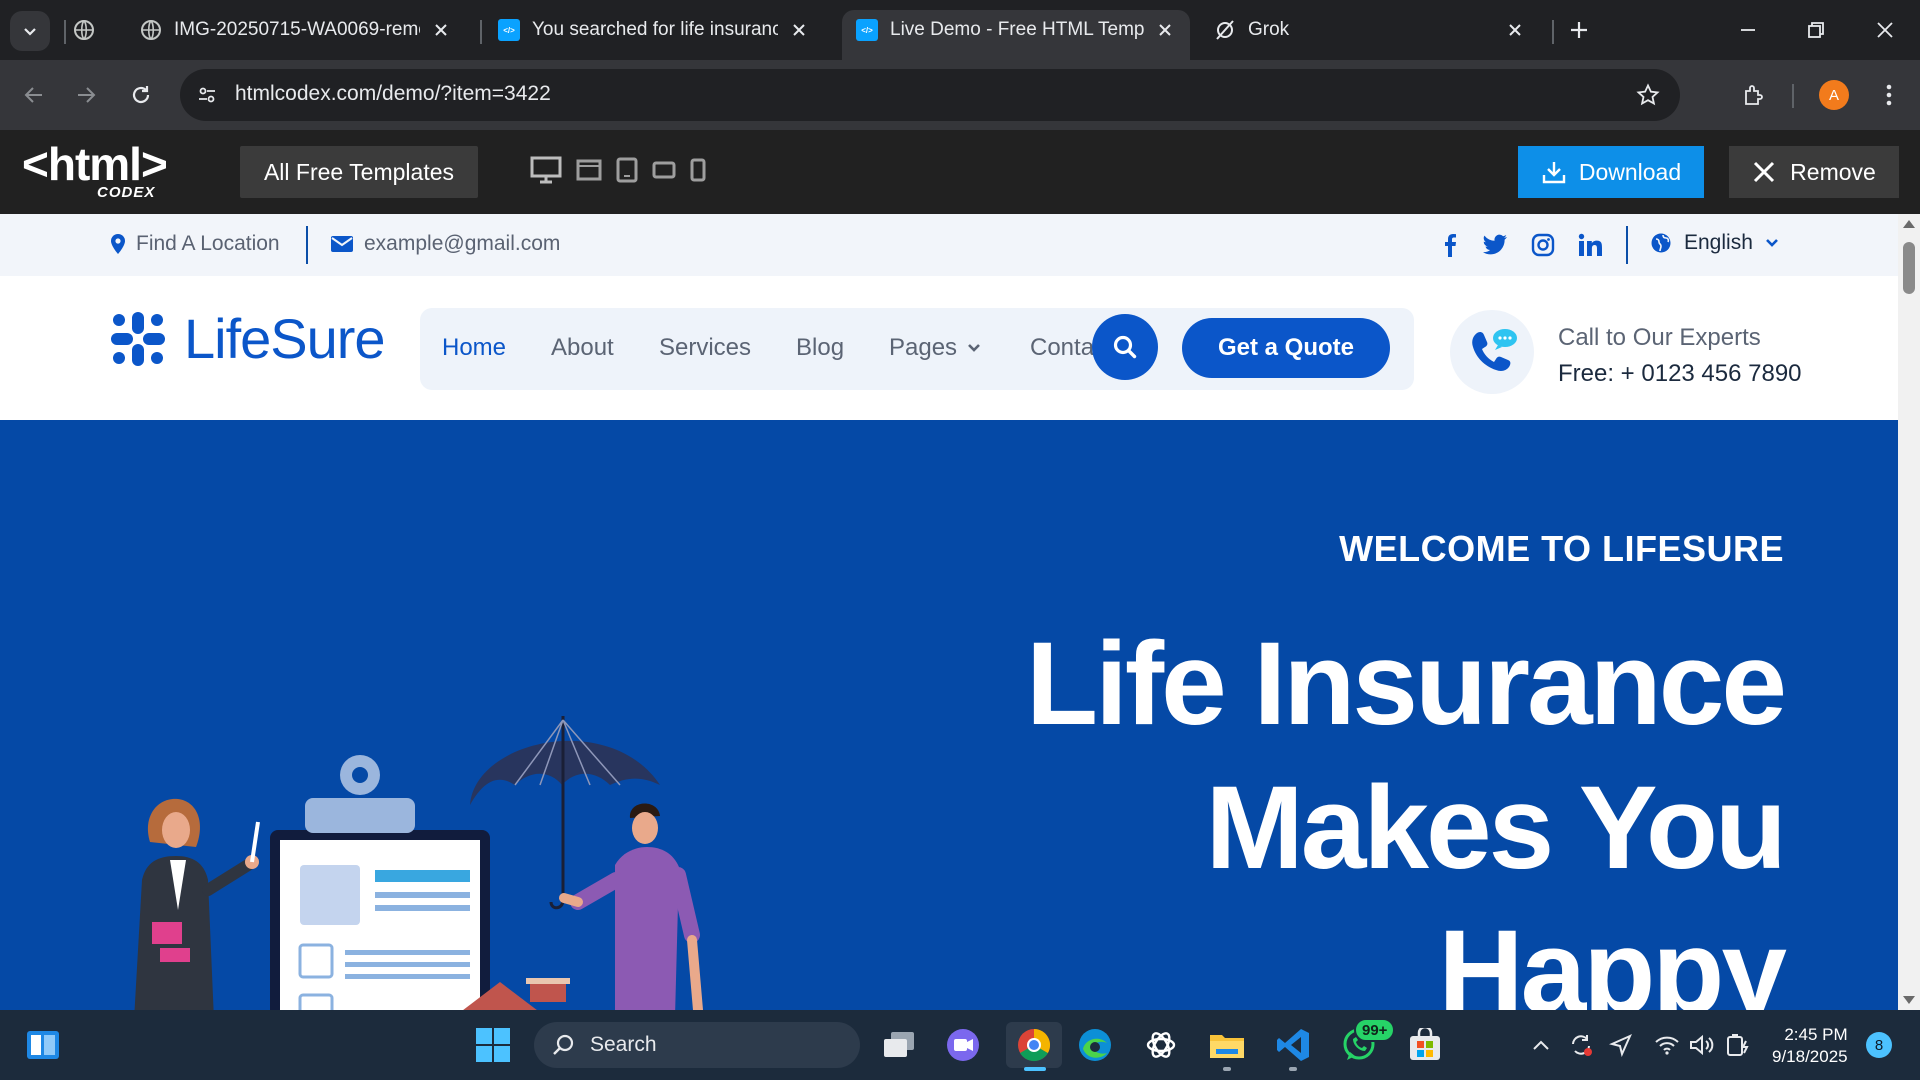 This screenshot has width=1920, height=1080. What do you see at coordinates (248, 338) in the screenshot?
I see `lifesure-logo: LifeSure` at bounding box center [248, 338].